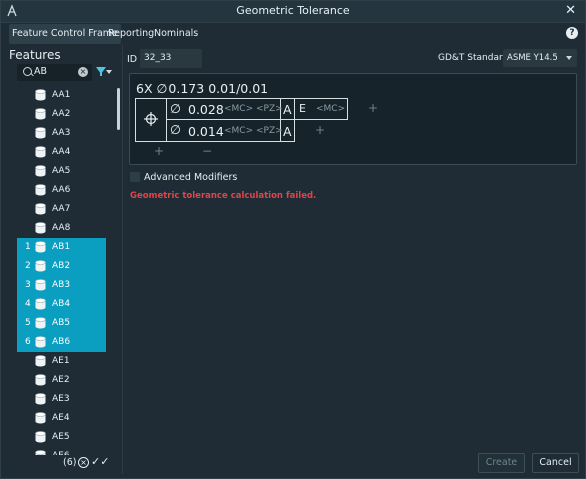  What do you see at coordinates (159, 151) in the screenshot?
I see `add-segment-button: +` at bounding box center [159, 151].